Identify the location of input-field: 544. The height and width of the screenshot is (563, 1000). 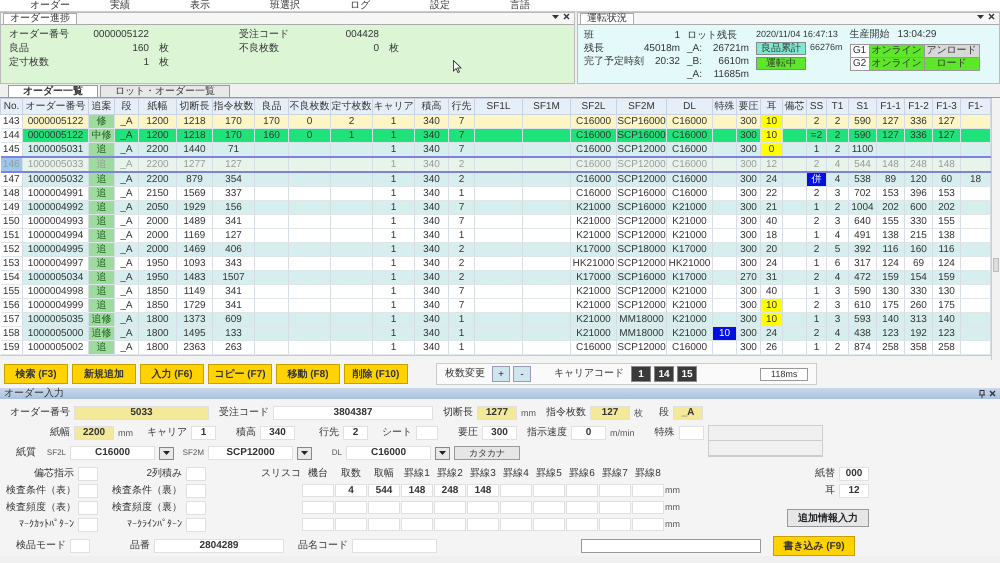
(384, 490).